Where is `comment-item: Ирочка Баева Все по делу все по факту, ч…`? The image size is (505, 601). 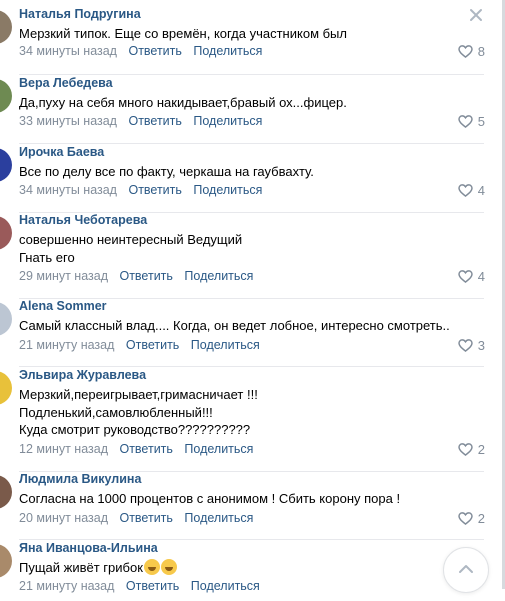 comment-item: Ирочка Баева Все по делу все по факту, ч… is located at coordinates (245, 179).